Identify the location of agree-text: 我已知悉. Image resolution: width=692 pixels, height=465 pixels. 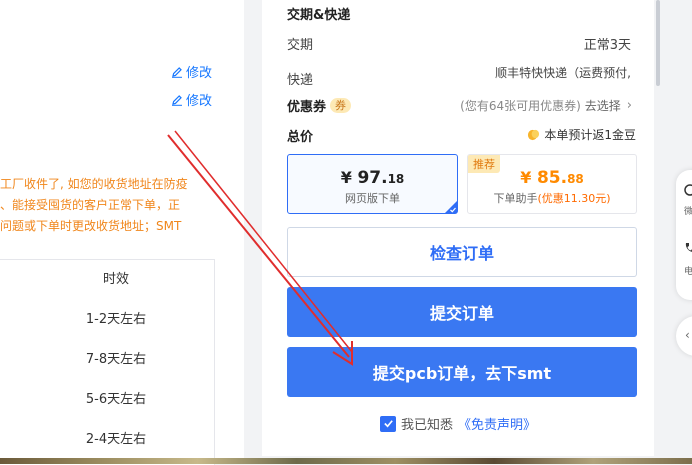
(427, 425).